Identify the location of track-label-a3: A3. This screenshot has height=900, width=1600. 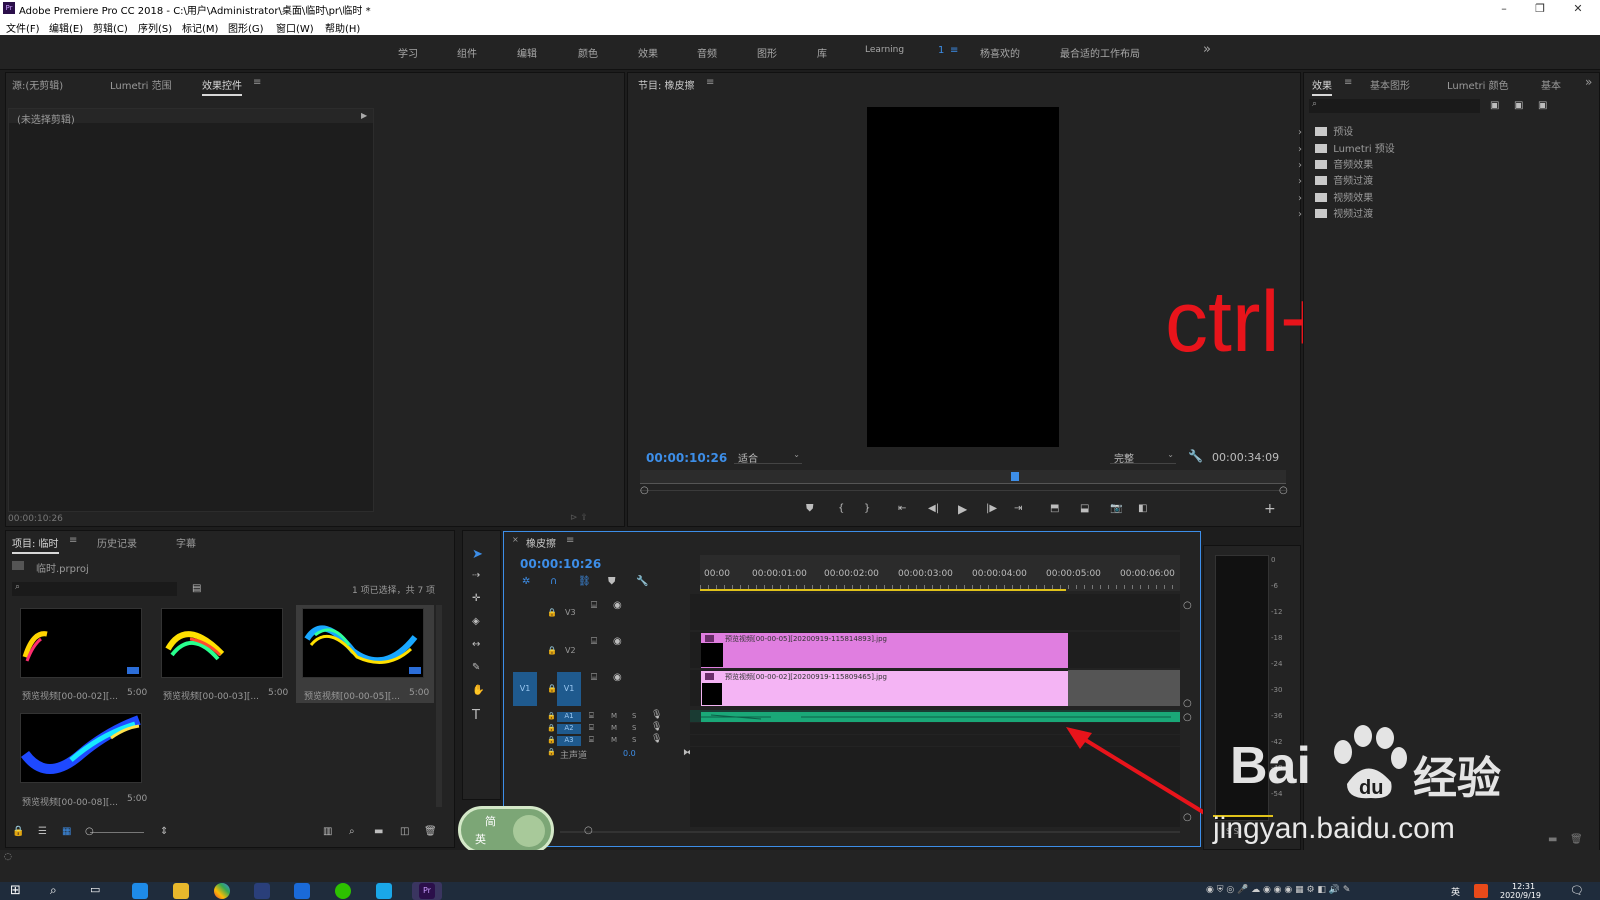
(569, 741).